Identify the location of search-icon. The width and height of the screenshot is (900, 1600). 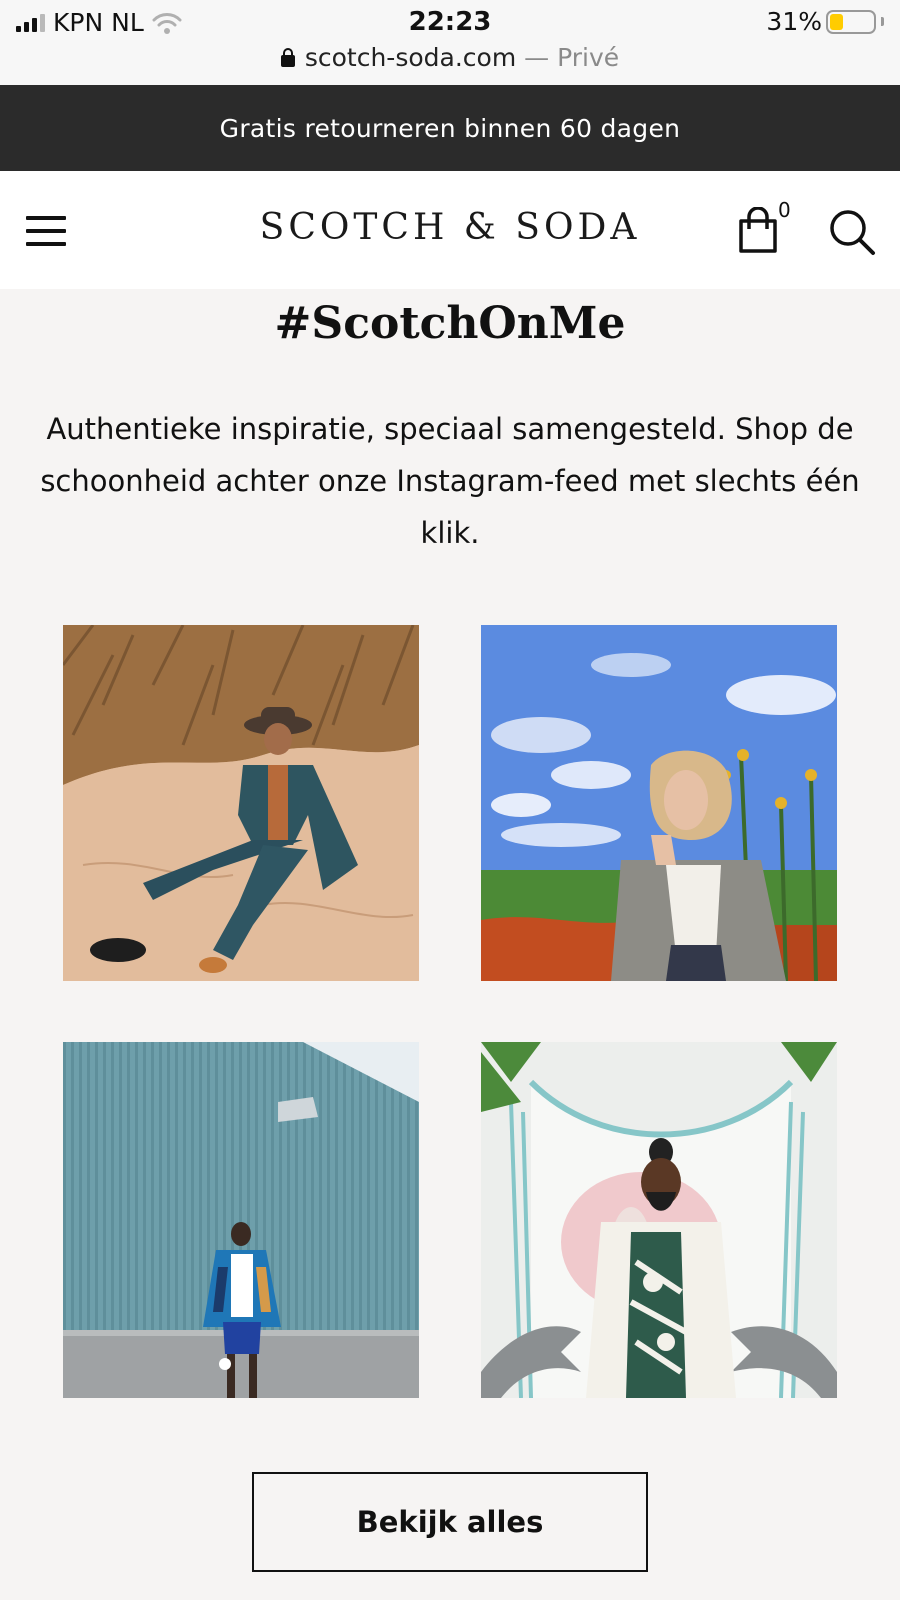
(852, 232).